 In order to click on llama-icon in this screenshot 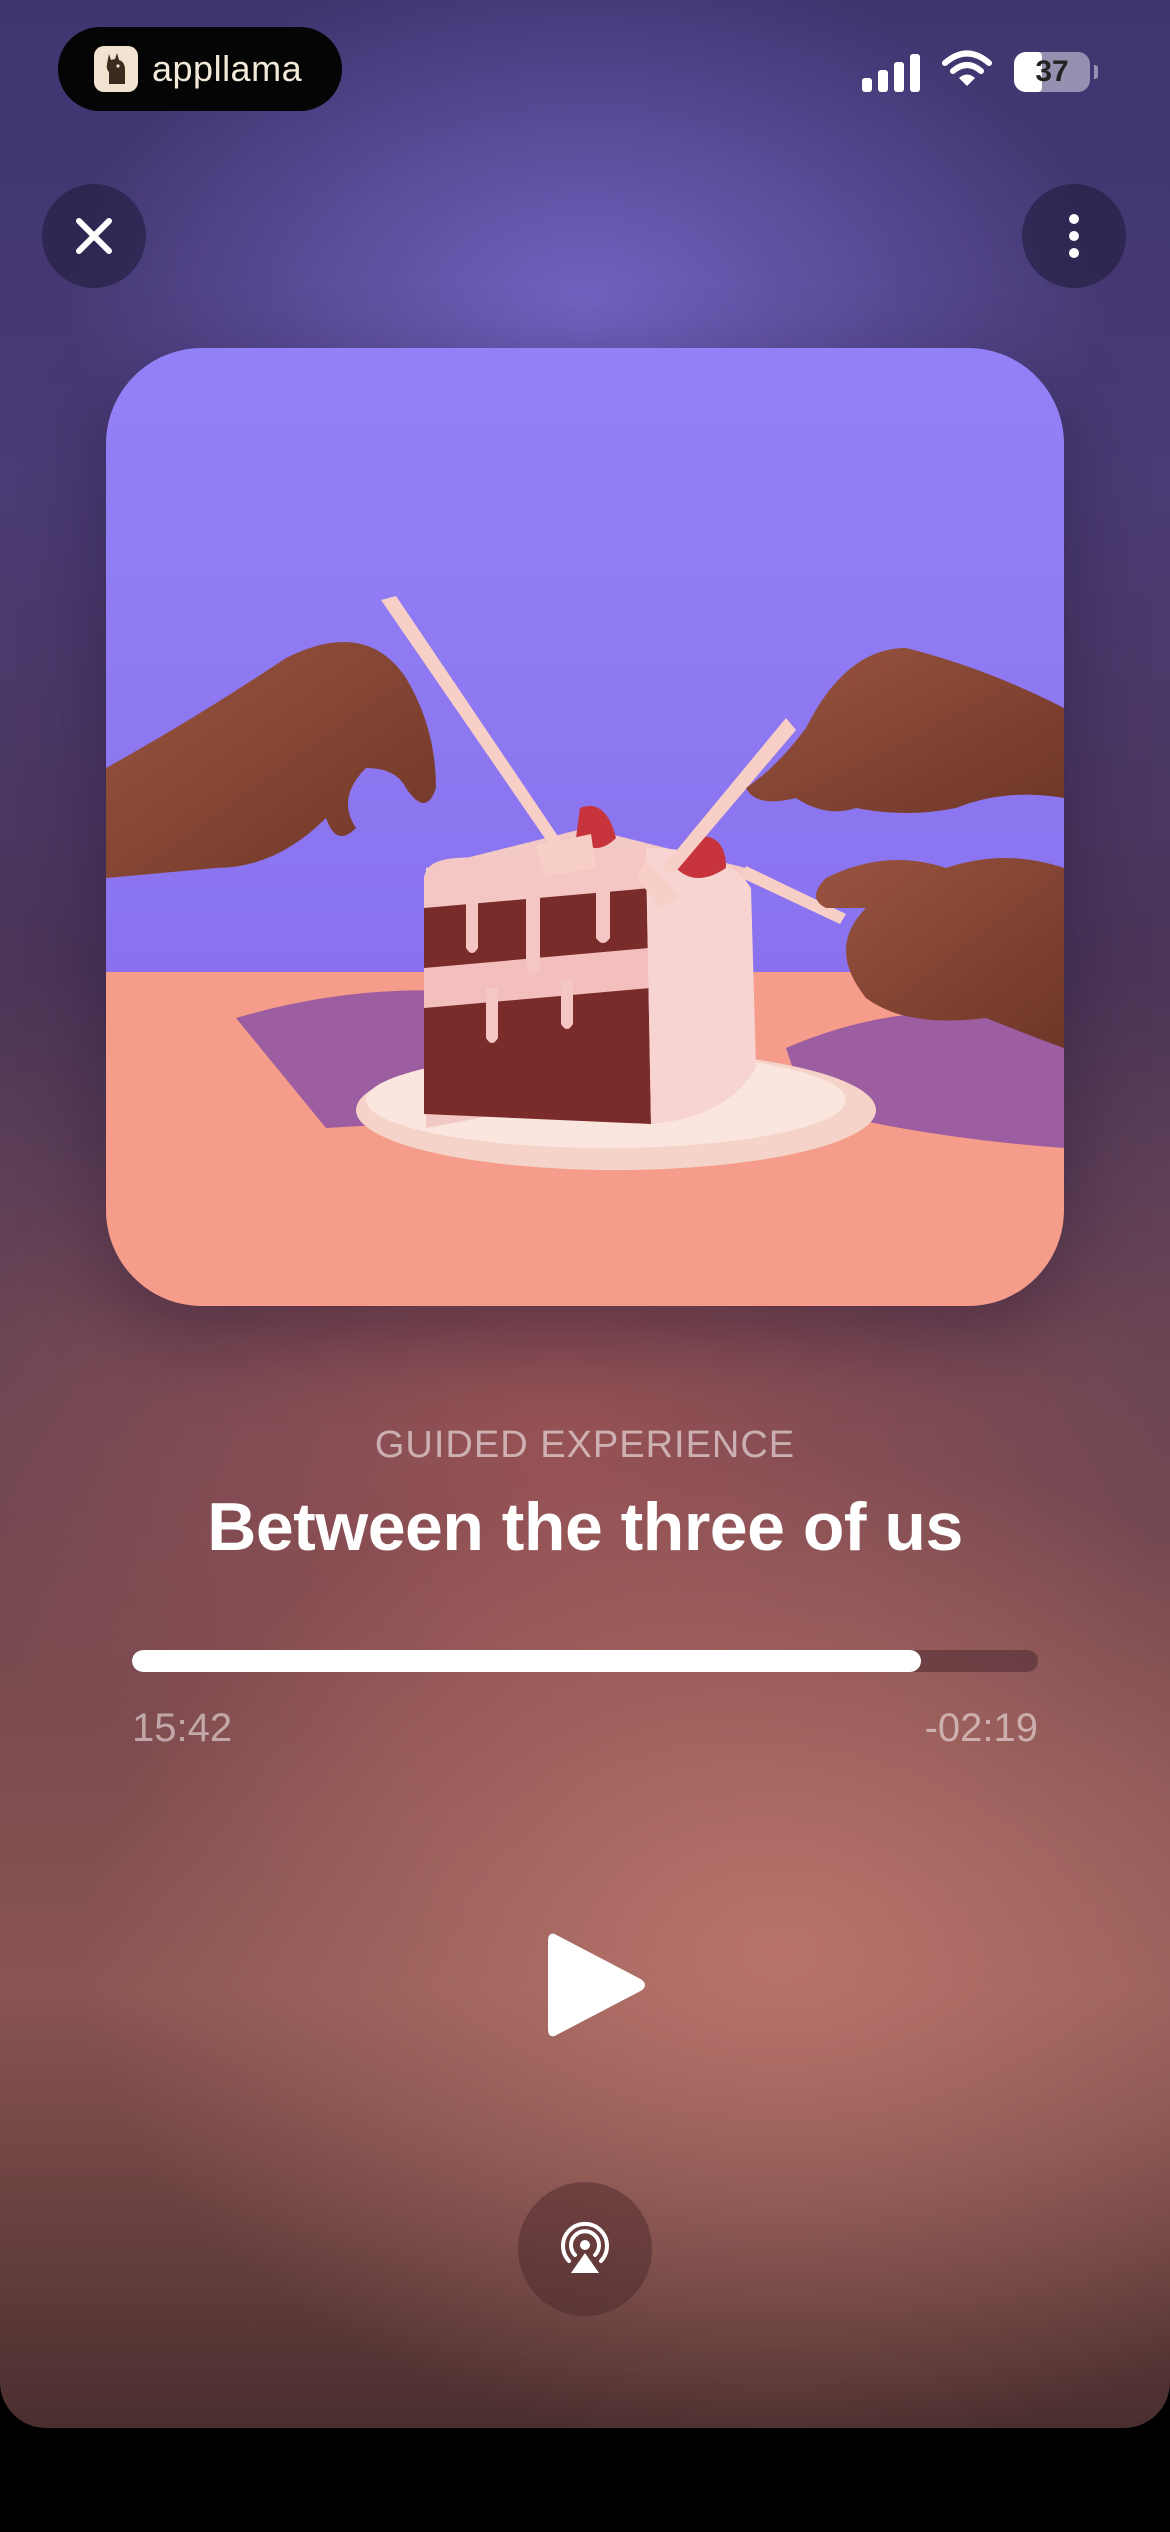, I will do `click(116, 69)`.